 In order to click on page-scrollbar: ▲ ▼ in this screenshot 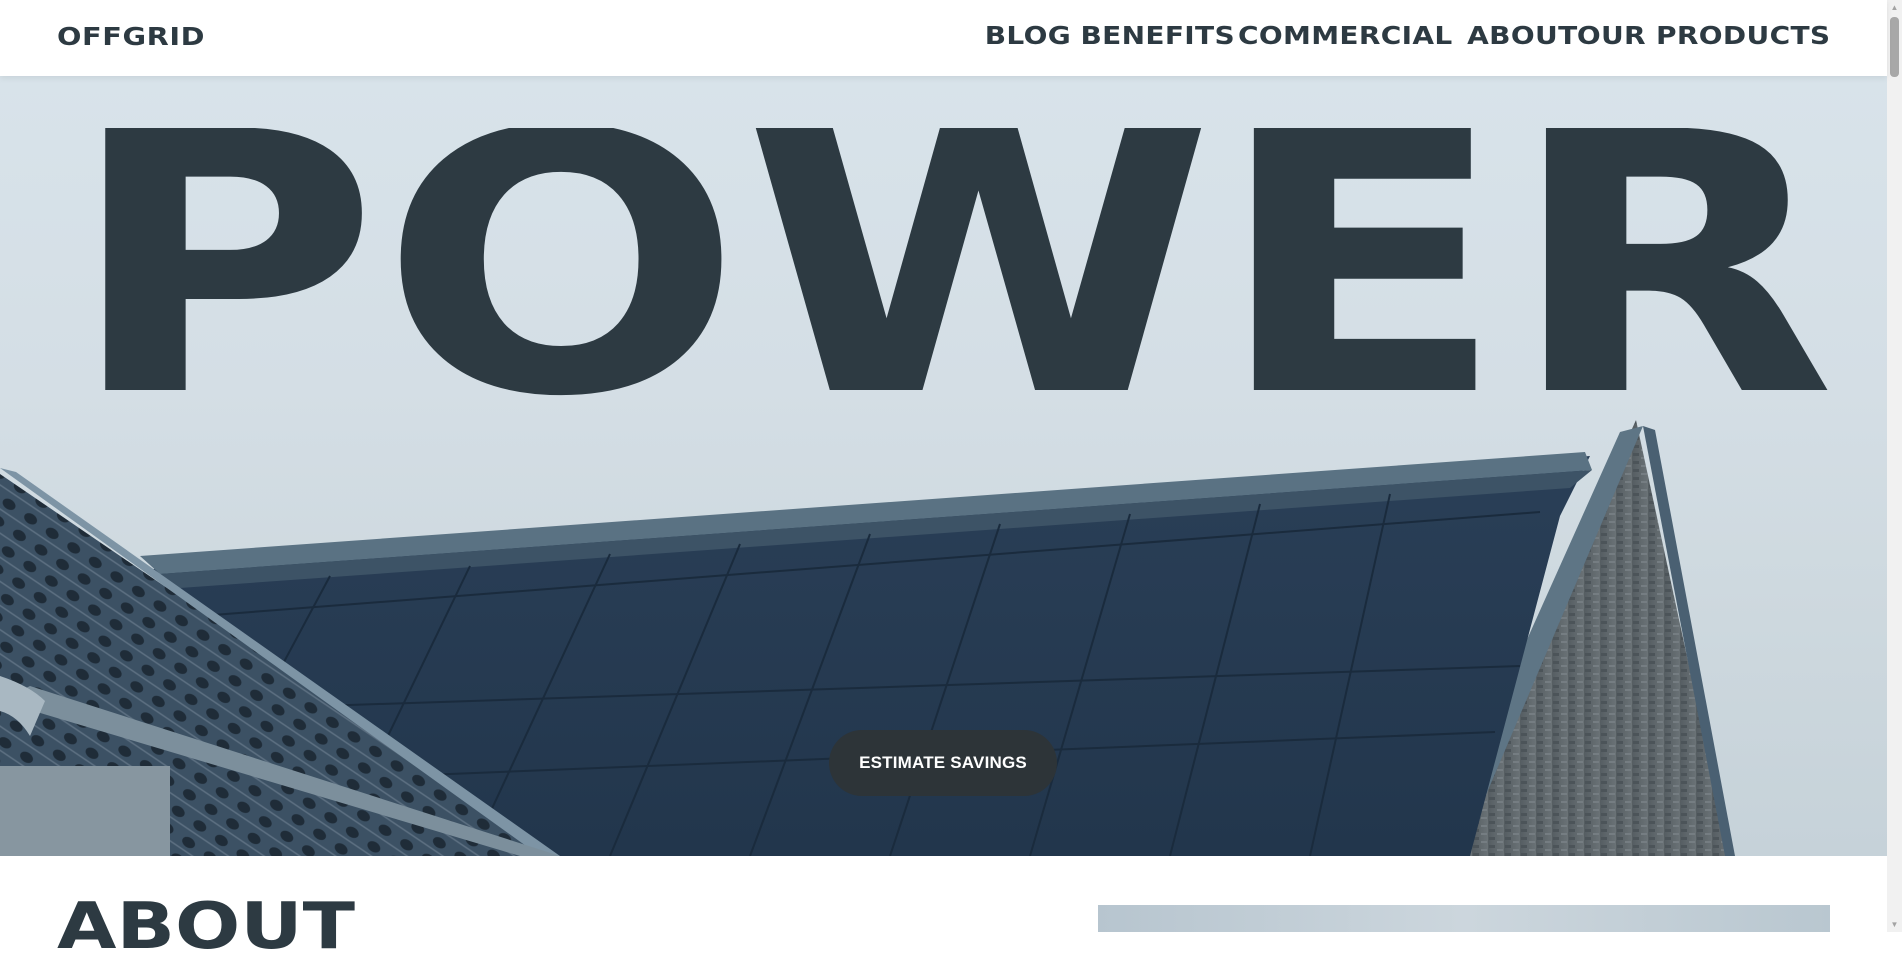, I will do `click(1894, 466)`.